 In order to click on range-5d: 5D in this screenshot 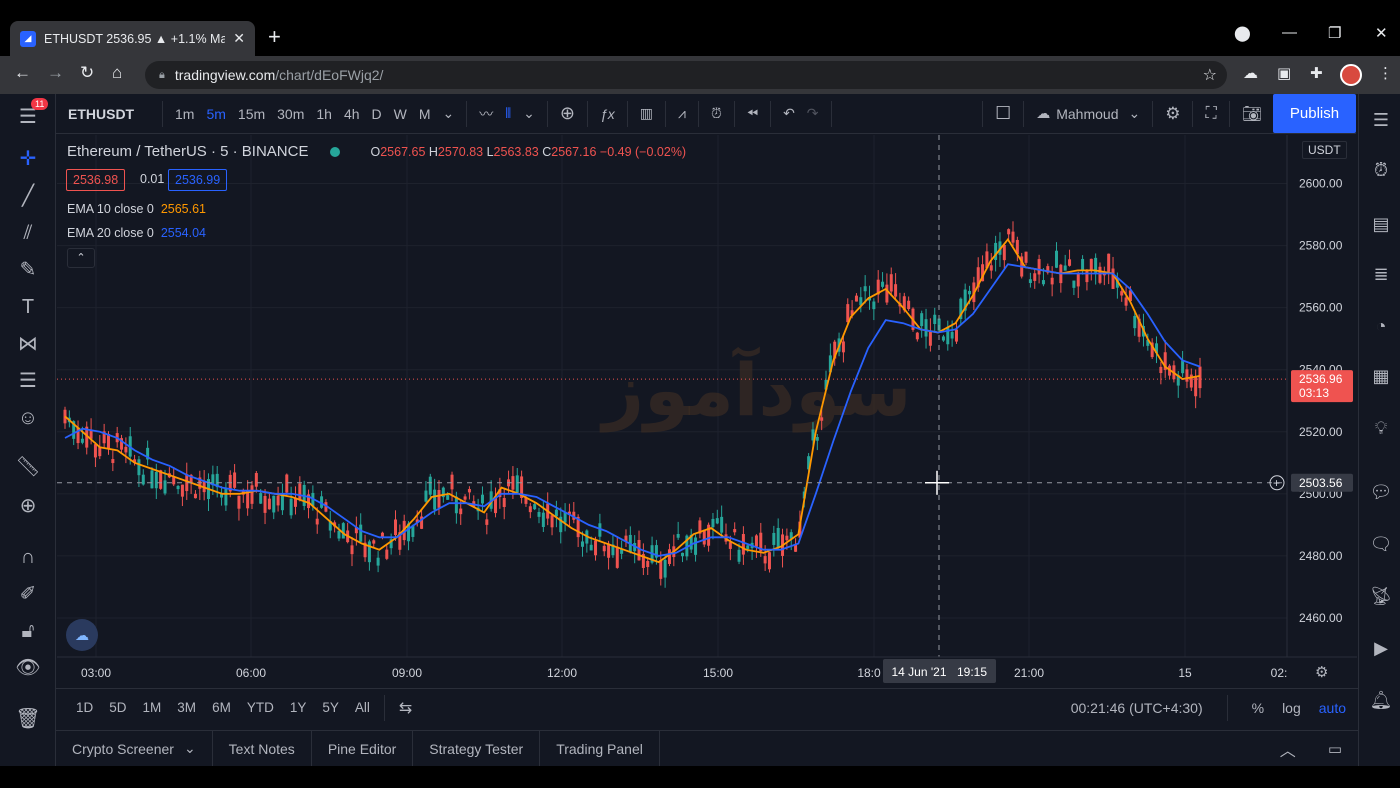, I will do `click(117, 707)`.